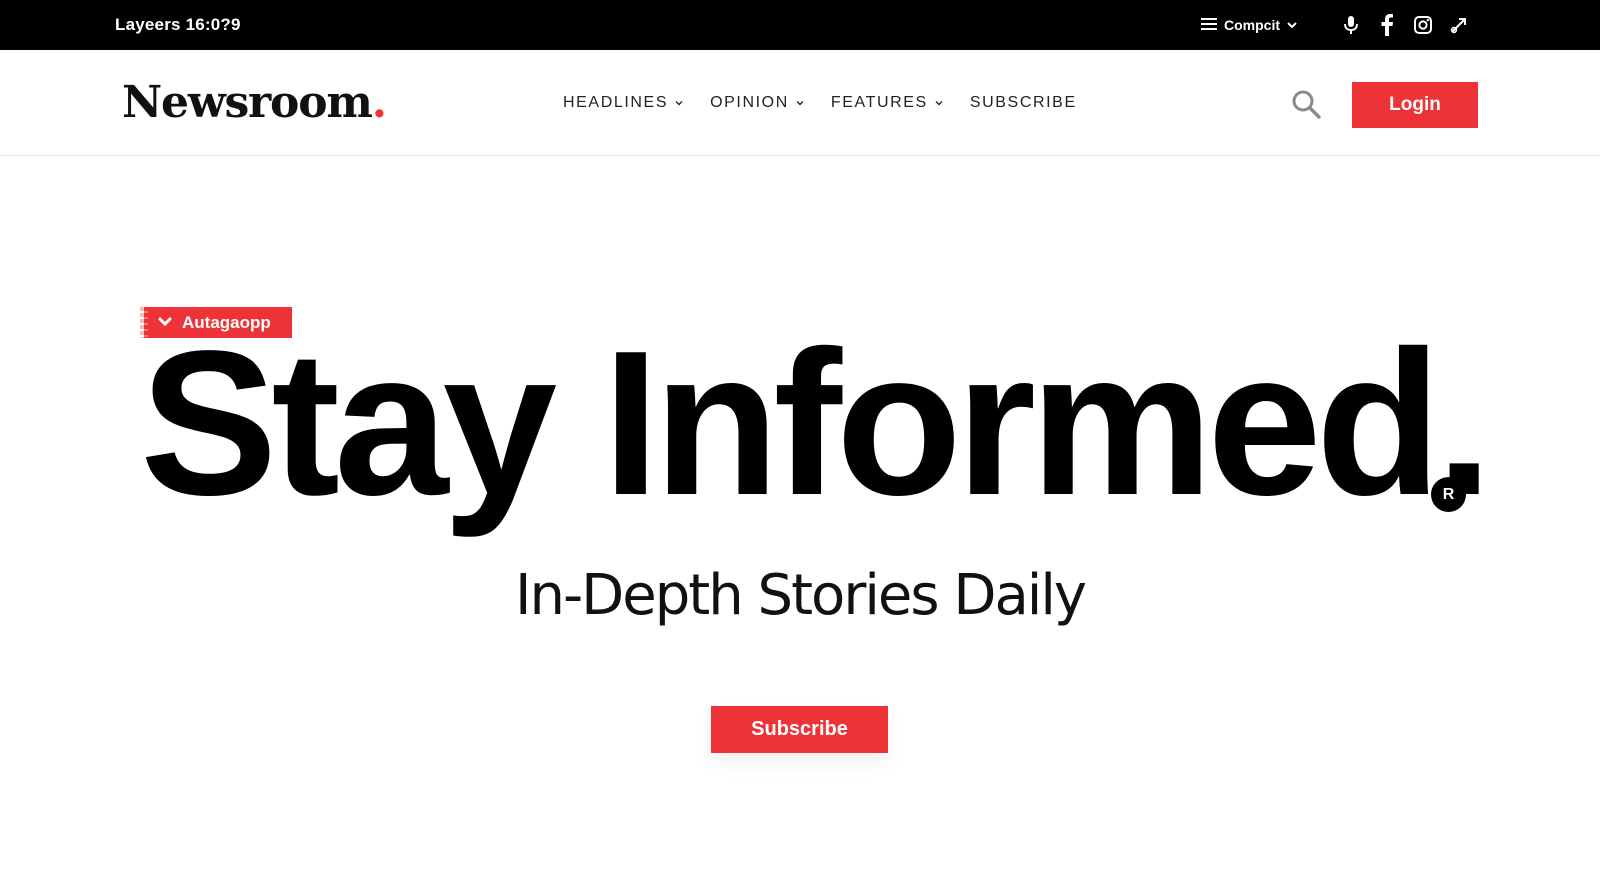  What do you see at coordinates (1306, 104) in the screenshot?
I see `search-icon` at bounding box center [1306, 104].